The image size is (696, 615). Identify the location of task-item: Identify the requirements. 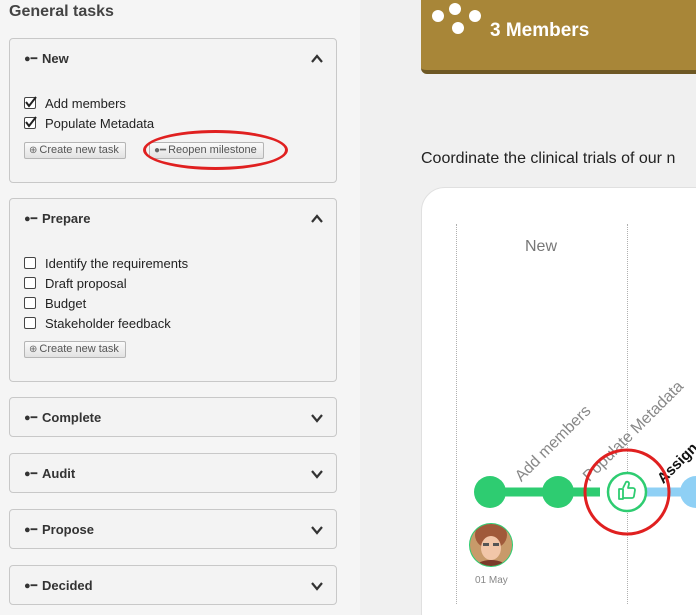
(106, 263).